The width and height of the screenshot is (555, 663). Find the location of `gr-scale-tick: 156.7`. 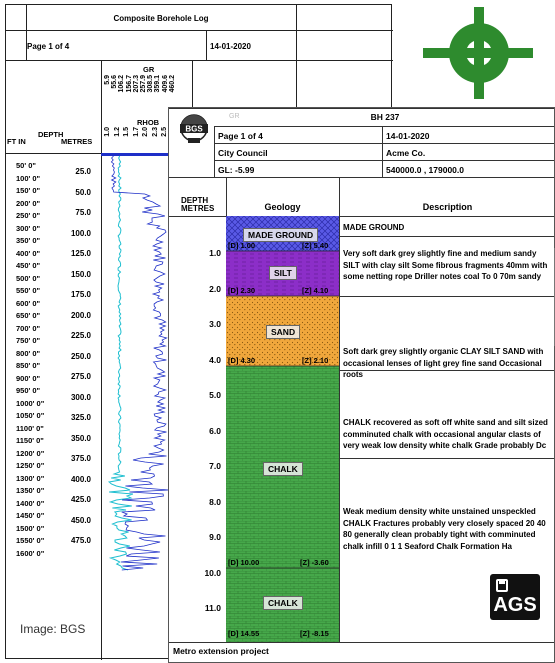

gr-scale-tick: 156.7 is located at coordinates (129, 84).